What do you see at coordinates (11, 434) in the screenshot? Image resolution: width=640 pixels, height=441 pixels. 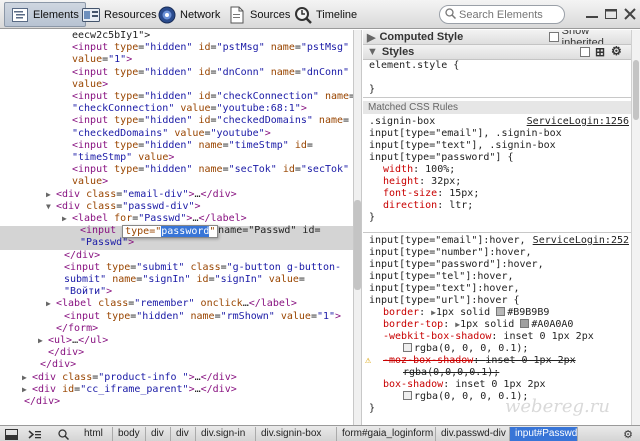 I see `dock-icon` at bounding box center [11, 434].